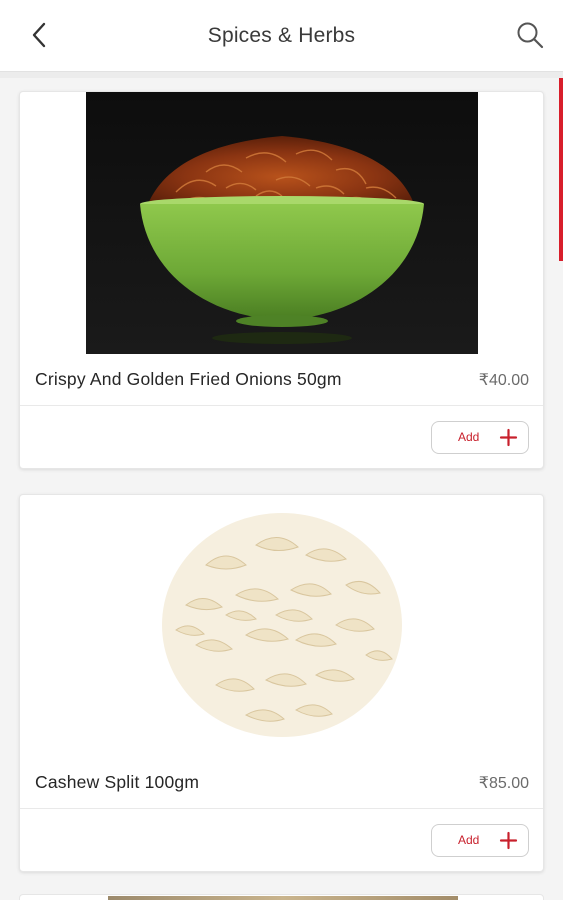  I want to click on product-price: ₹40.00, so click(503, 380).